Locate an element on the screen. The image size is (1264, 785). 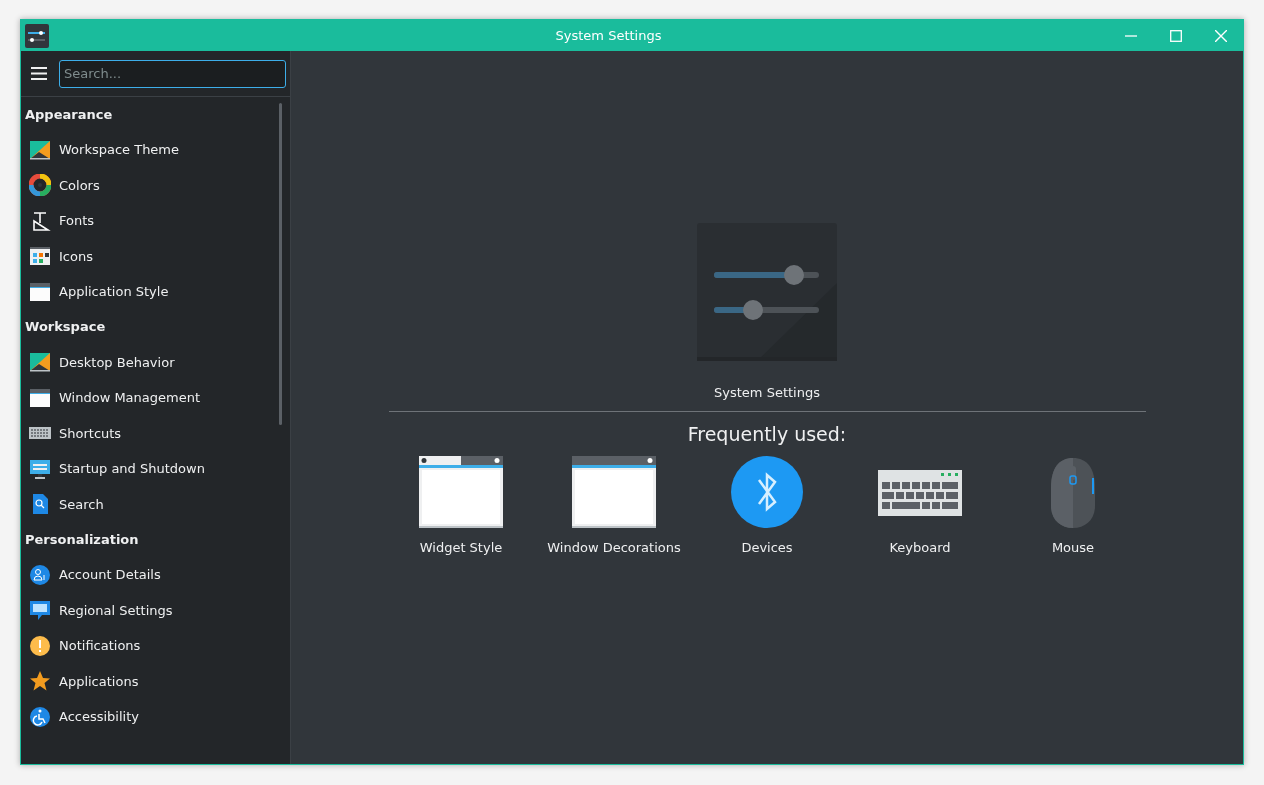
color-wheel-icon is located at coordinates (40, 185).